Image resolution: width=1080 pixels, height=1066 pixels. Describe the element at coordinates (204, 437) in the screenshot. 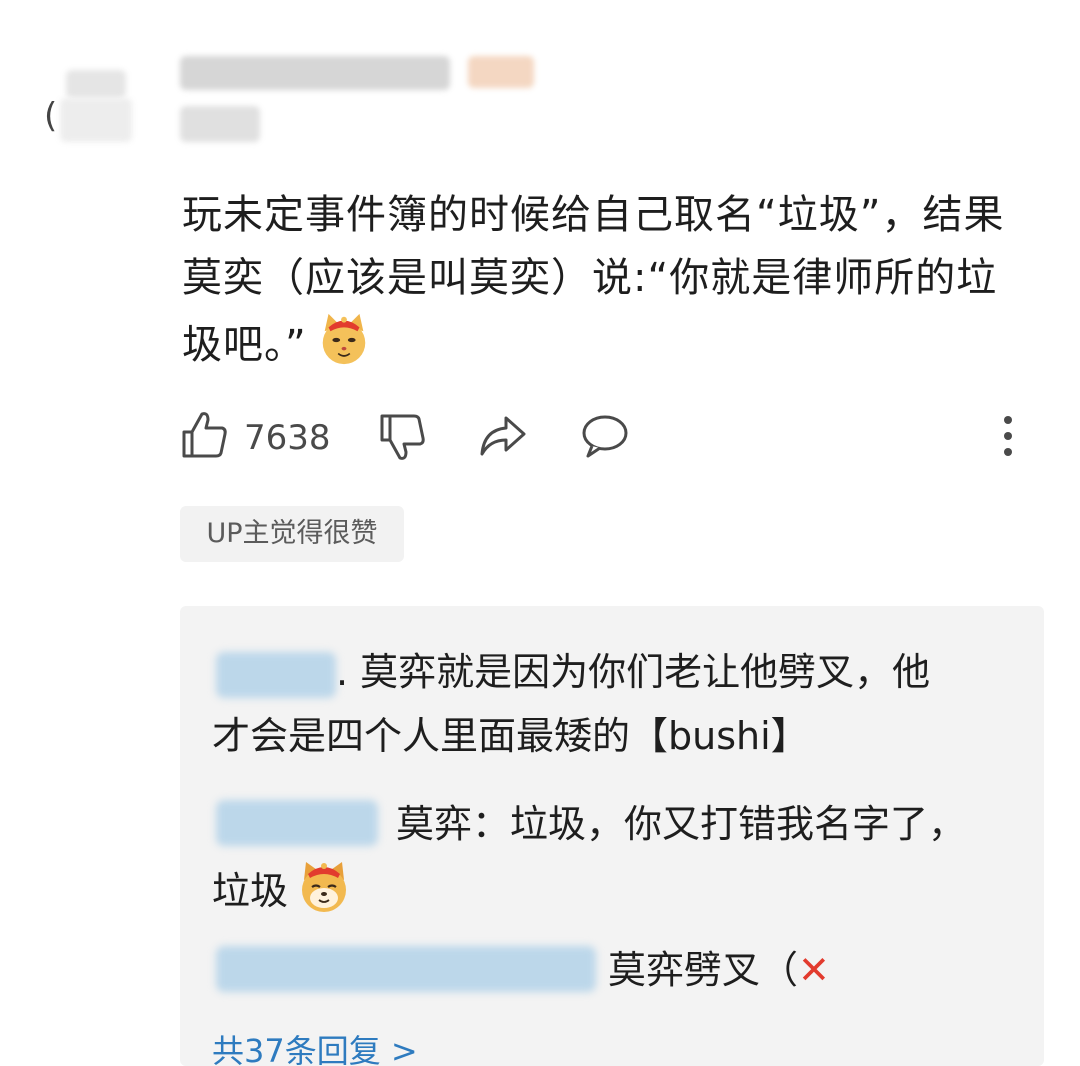

I see `thumbs-up-icon` at that location.